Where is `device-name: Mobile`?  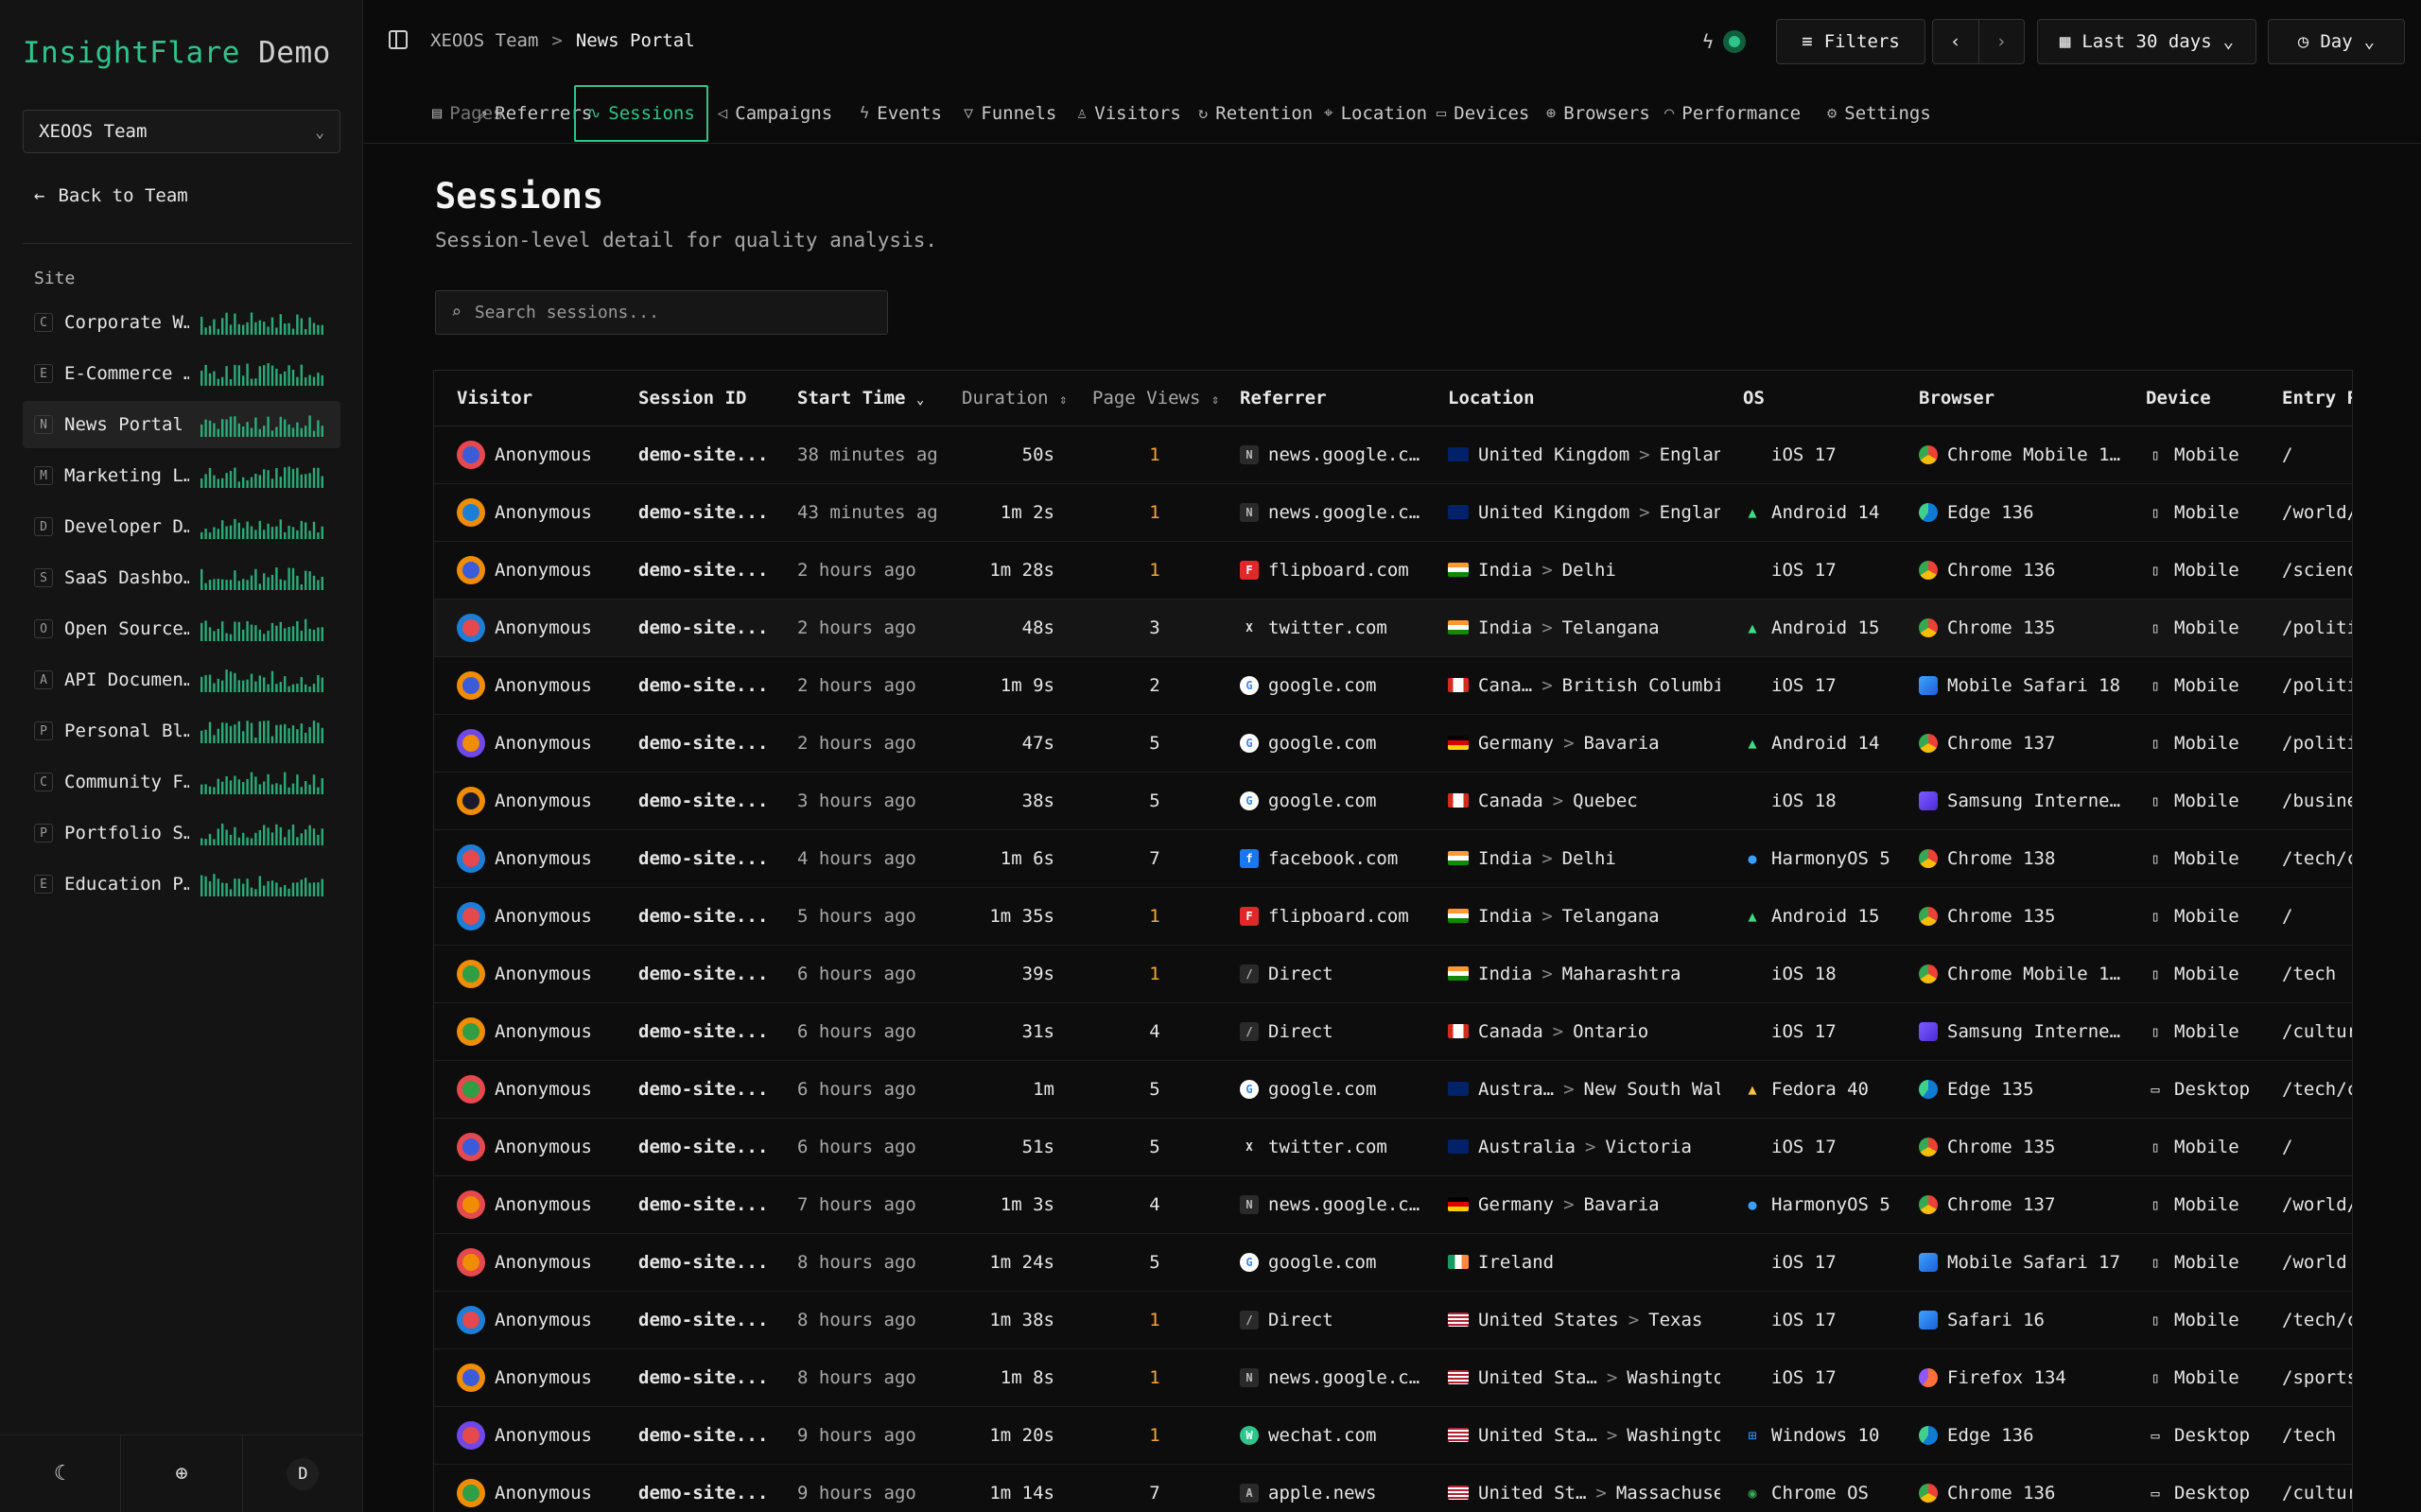
device-name: Mobile is located at coordinates (2206, 1262).